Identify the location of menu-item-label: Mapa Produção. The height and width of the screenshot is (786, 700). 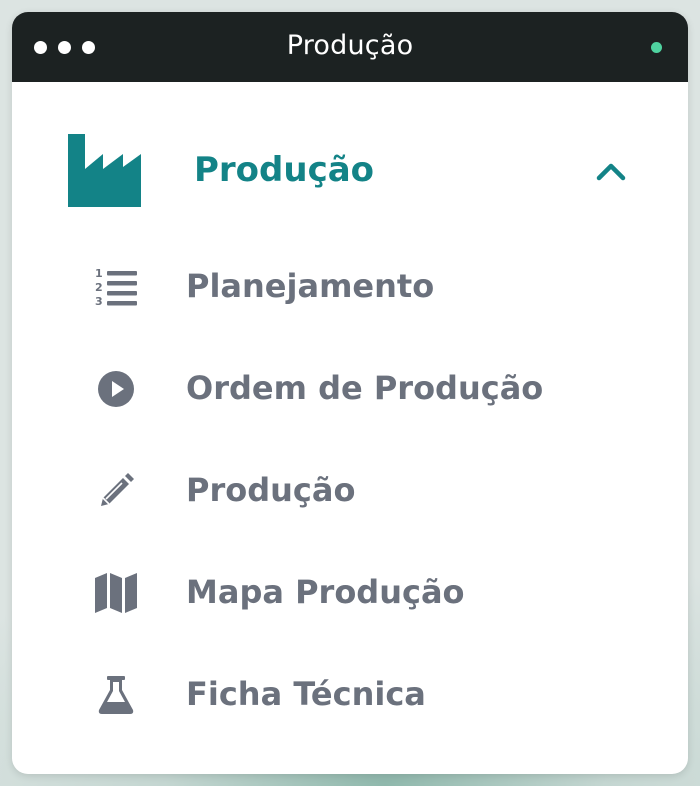
(325, 592).